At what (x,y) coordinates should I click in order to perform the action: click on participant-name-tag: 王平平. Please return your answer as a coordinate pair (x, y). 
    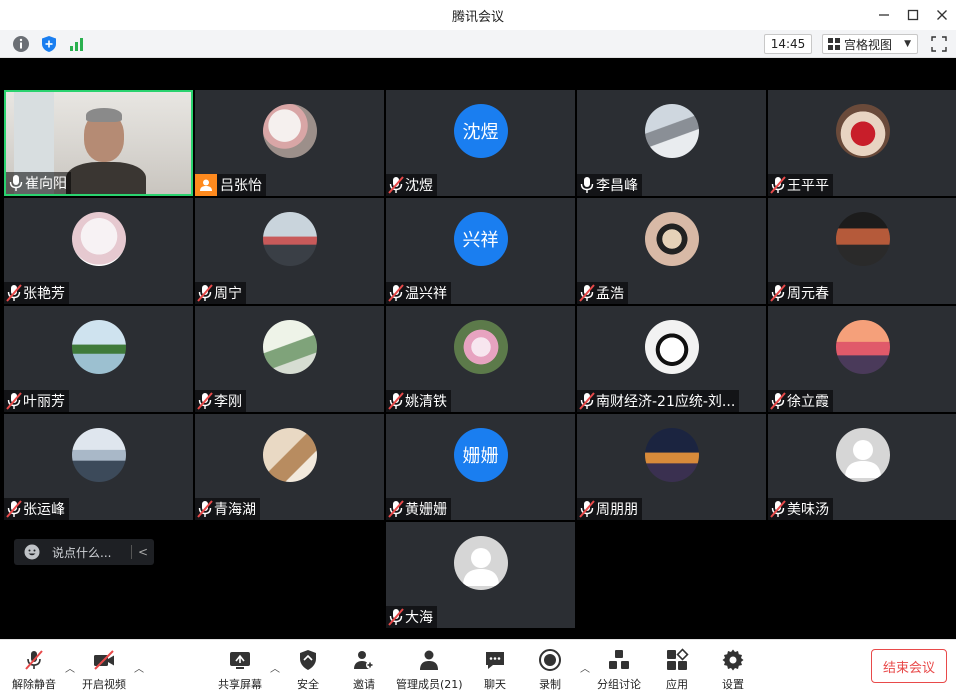
    Looking at the image, I should click on (800, 185).